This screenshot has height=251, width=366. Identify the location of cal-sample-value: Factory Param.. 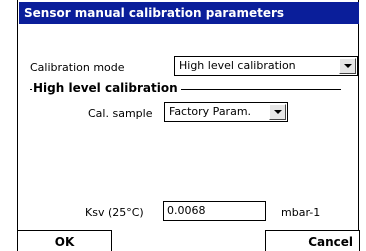
(210, 111).